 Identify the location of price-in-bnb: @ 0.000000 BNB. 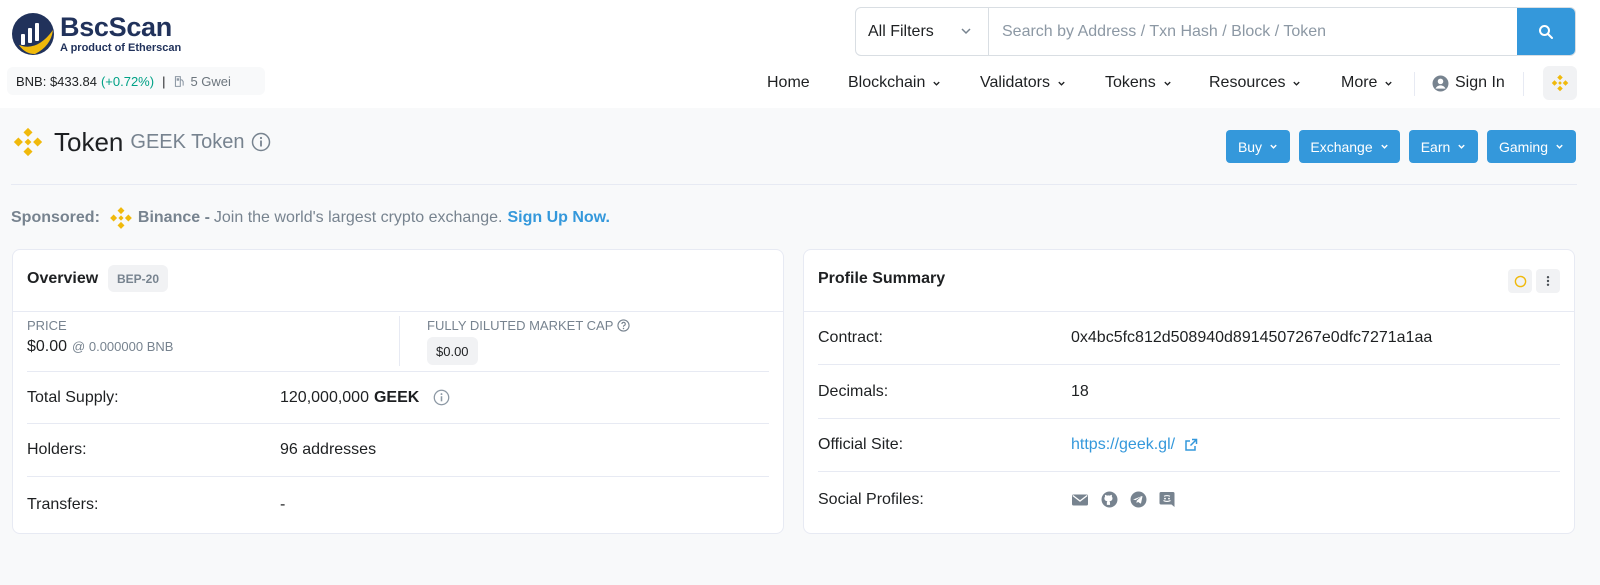
(123, 346).